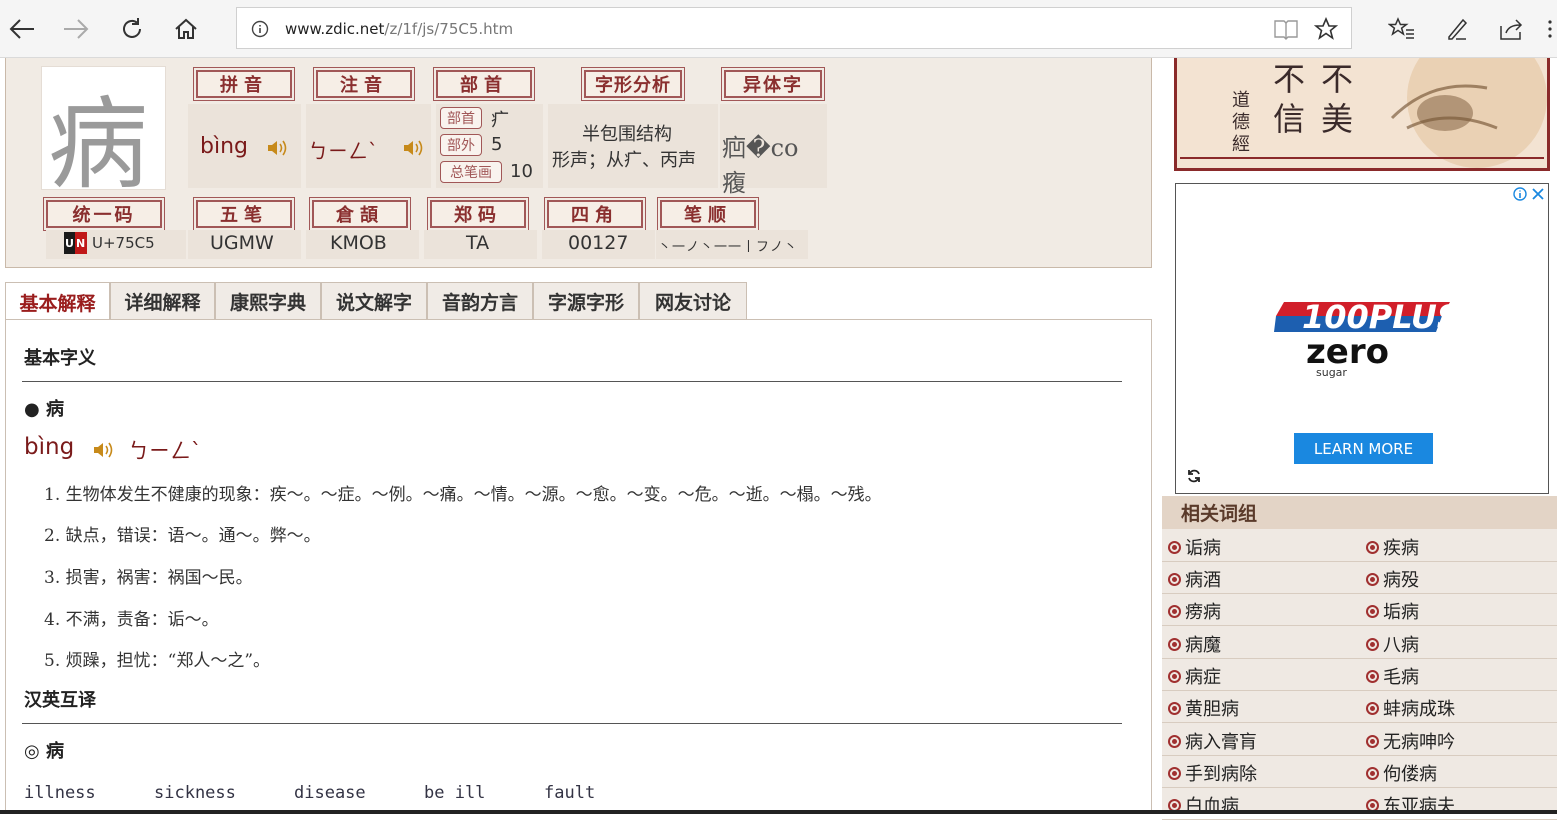 The image size is (1557, 820). Describe the element at coordinates (480, 244) in the screenshot. I see `zhengma-cell: TA` at that location.